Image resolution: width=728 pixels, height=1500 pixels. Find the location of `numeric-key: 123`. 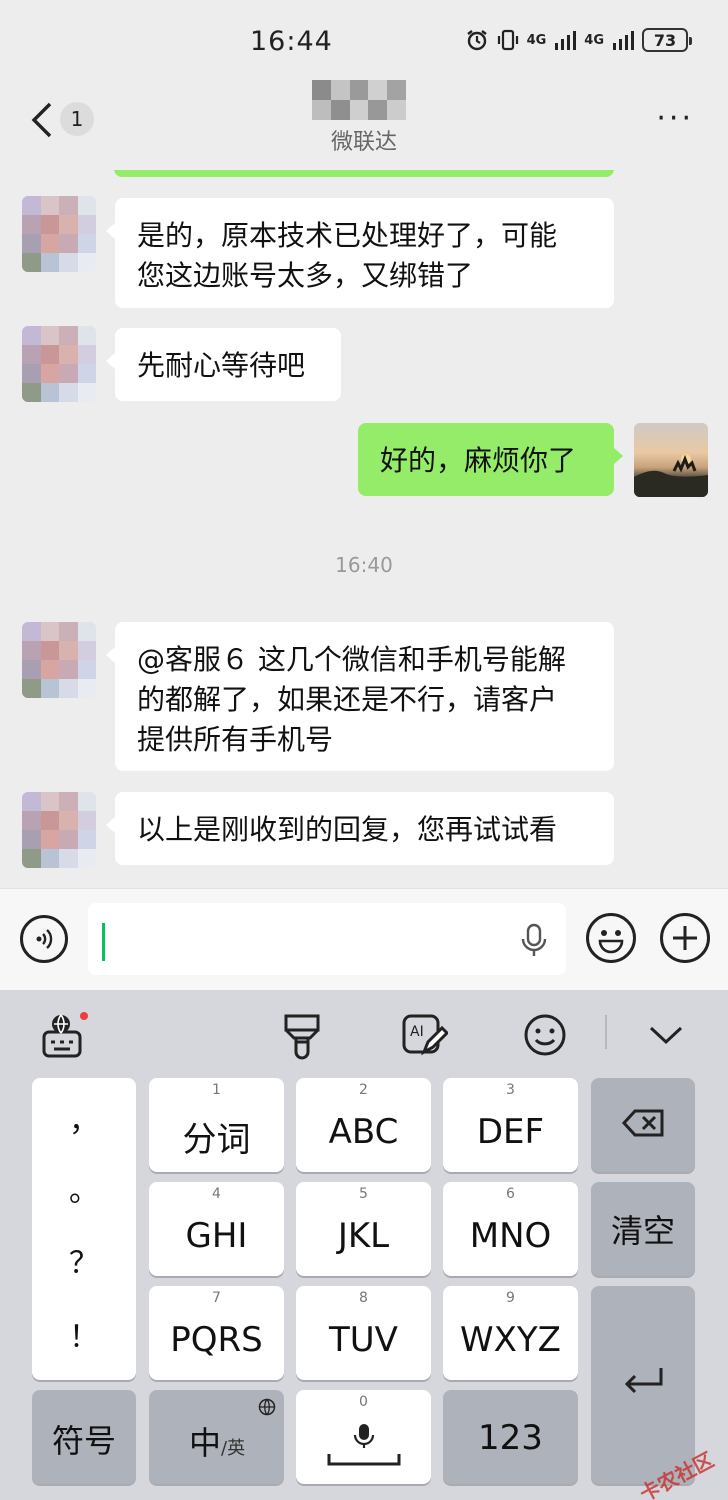

numeric-key: 123 is located at coordinates (510, 1437).